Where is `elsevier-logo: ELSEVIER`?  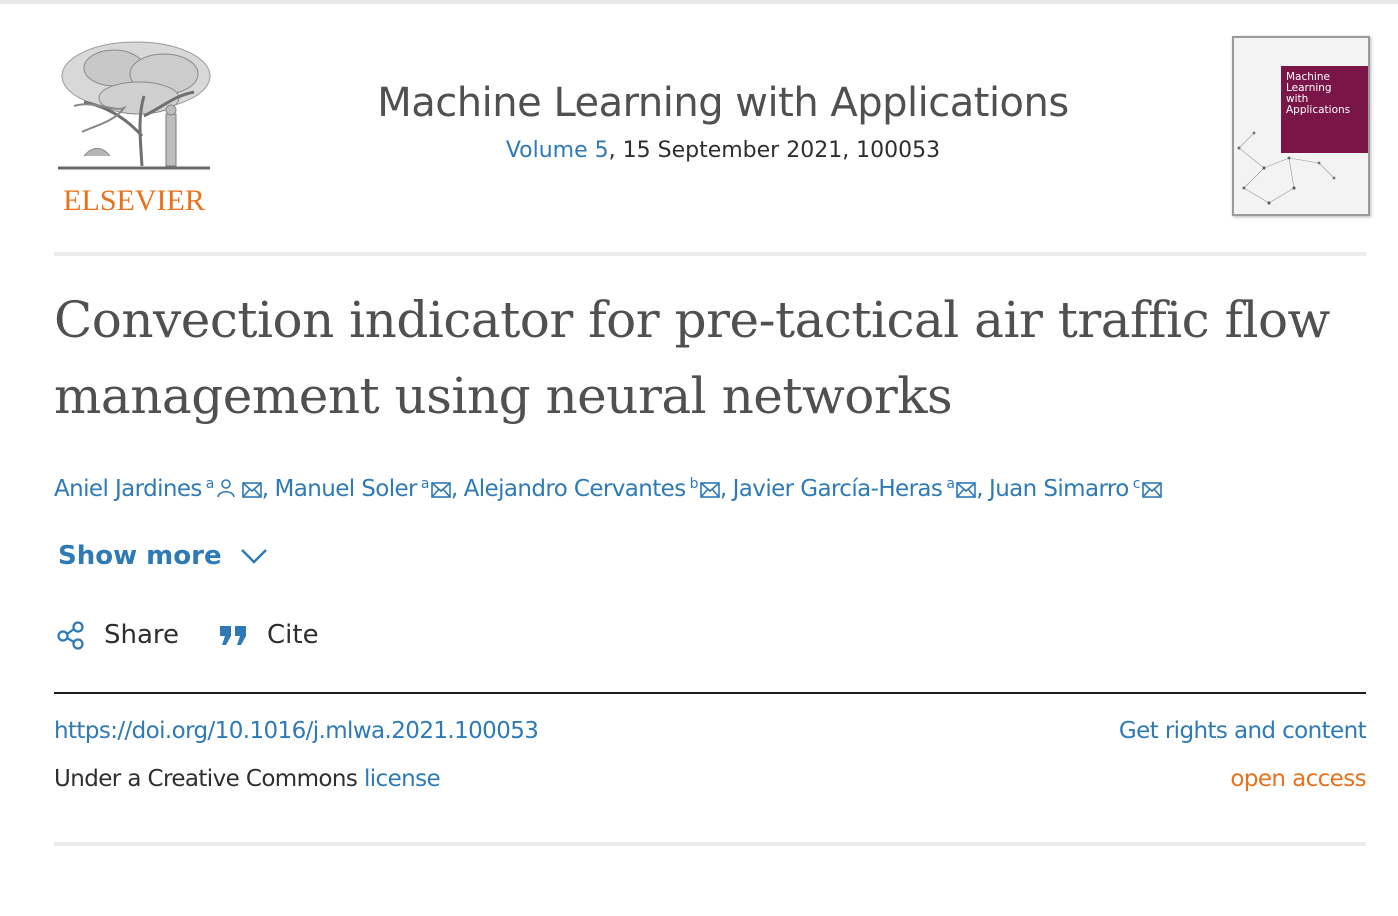
elsevier-logo: ELSEVIER is located at coordinates (134, 126).